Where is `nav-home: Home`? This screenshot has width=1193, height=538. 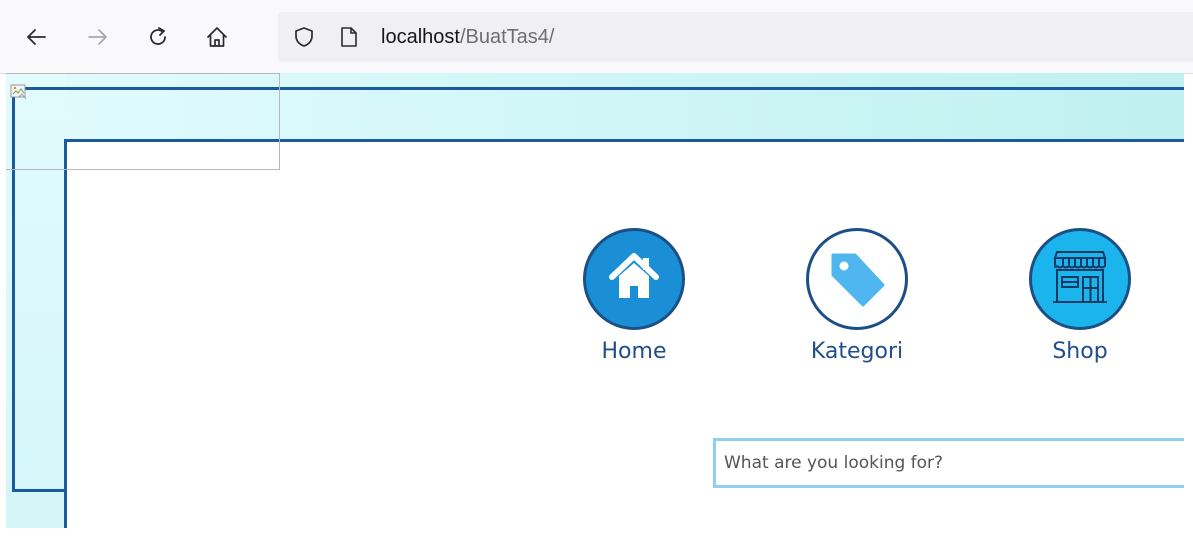
nav-home: Home is located at coordinates (634, 297).